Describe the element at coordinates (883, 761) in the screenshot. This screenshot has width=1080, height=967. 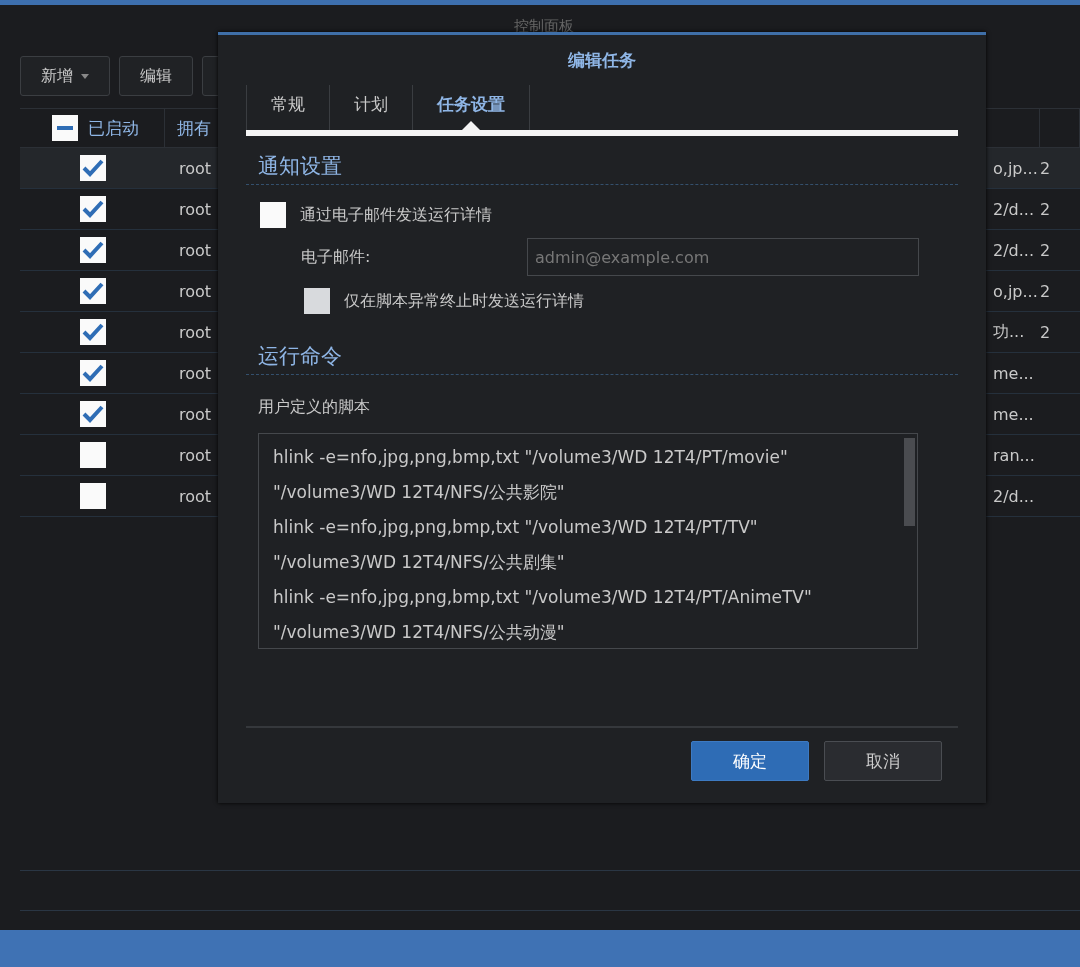
I see `dialog-button: 取消` at that location.